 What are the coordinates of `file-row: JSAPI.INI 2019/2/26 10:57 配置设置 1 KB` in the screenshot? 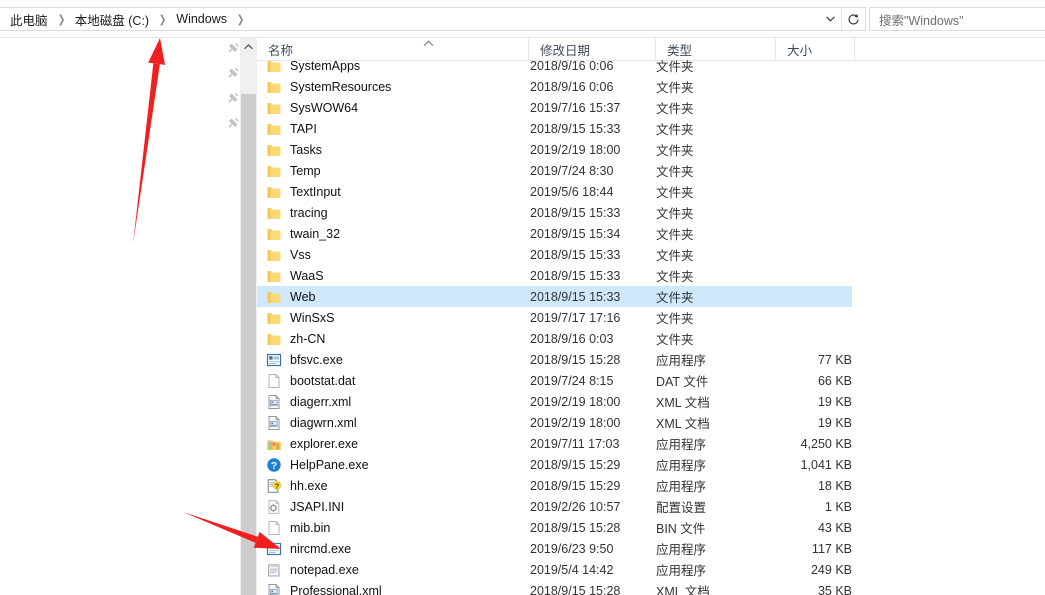 It's located at (554, 506).